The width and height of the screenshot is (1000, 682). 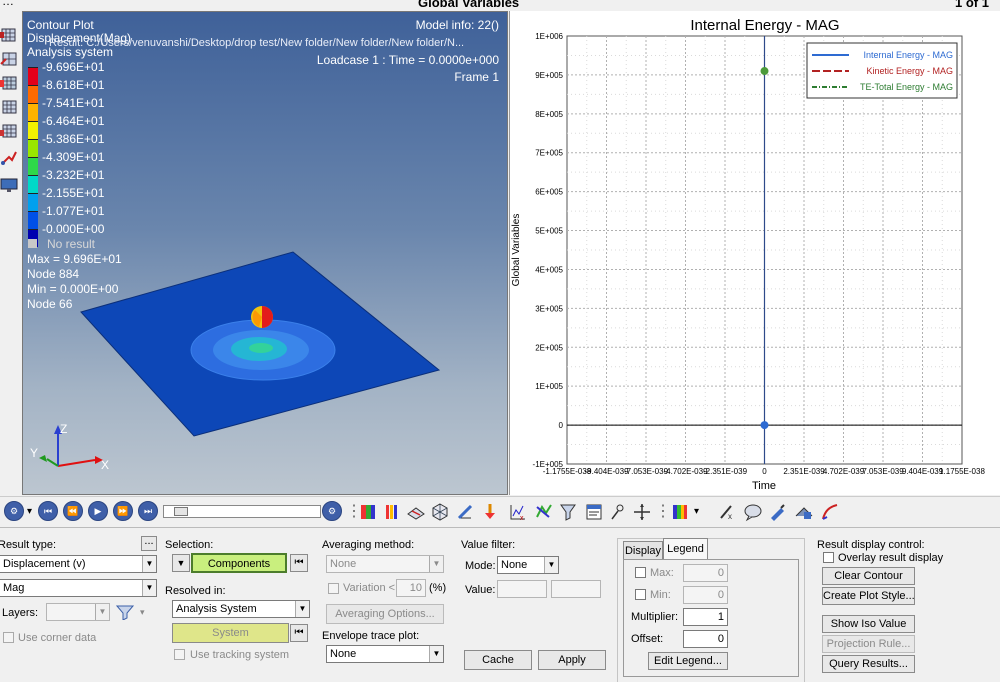 What do you see at coordinates (73, 511) in the screenshot?
I see `step-back-button: ⏪` at bounding box center [73, 511].